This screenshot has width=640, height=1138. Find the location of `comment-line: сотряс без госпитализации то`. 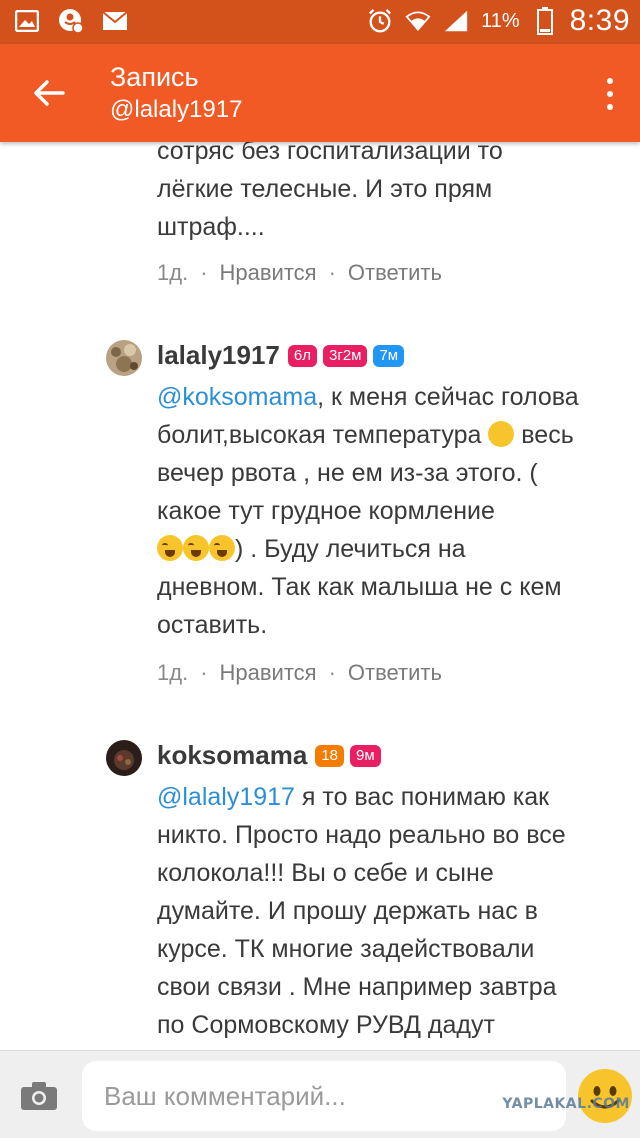

comment-line: сотряс без госпитализации то is located at coordinates (330, 153).